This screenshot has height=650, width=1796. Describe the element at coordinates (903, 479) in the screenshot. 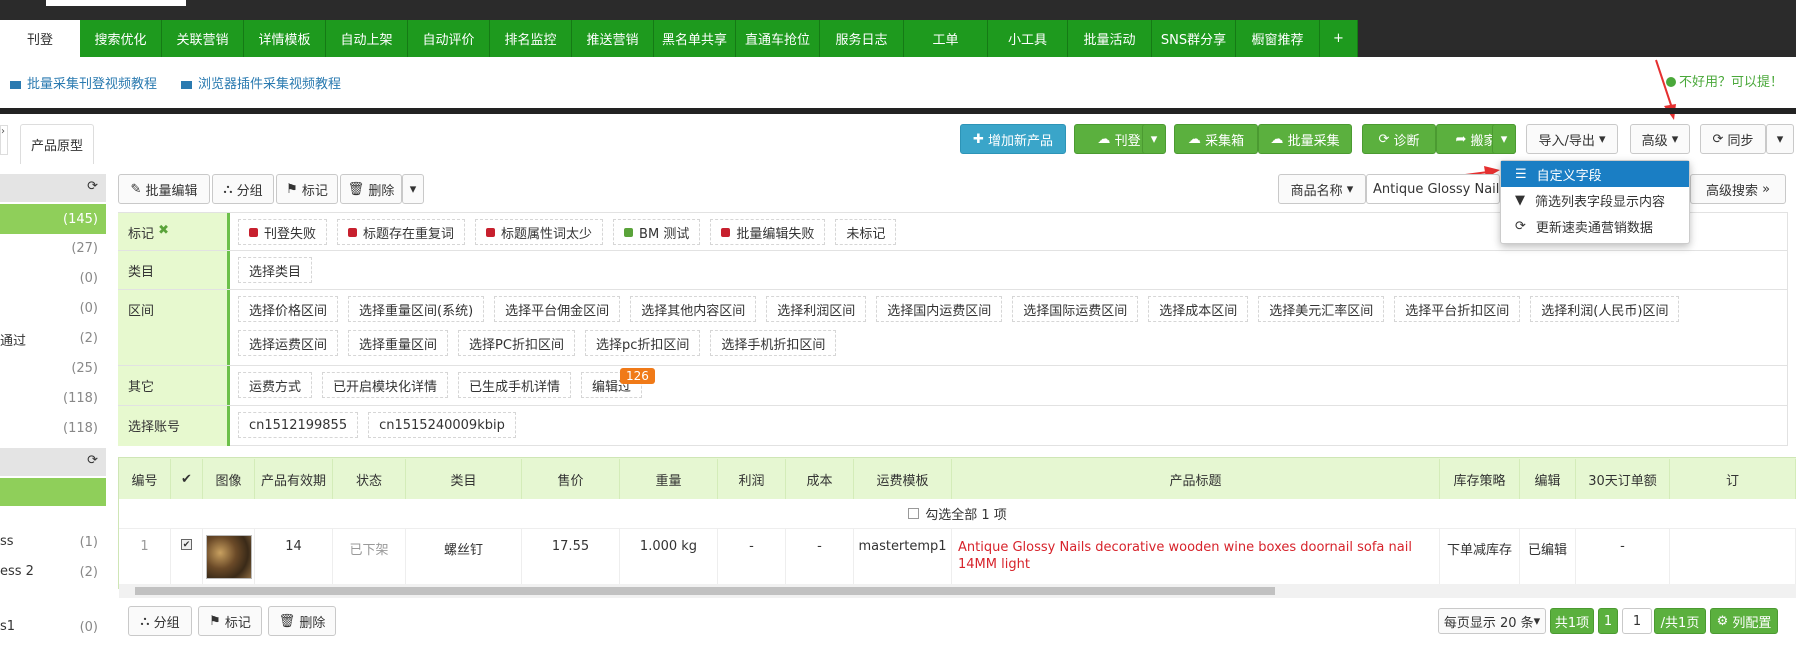

I see `column-header: 运费模板` at that location.